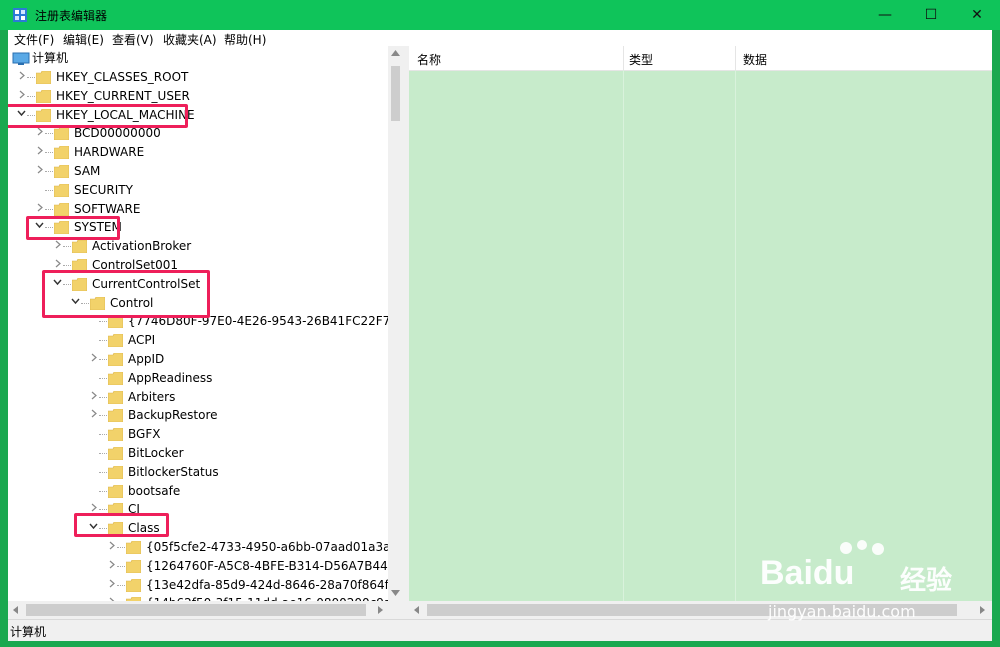 Image resolution: width=1000 pixels, height=647 pixels. Describe the element at coordinates (198, 265) in the screenshot. I see `tree-item: ControlSet001` at that location.